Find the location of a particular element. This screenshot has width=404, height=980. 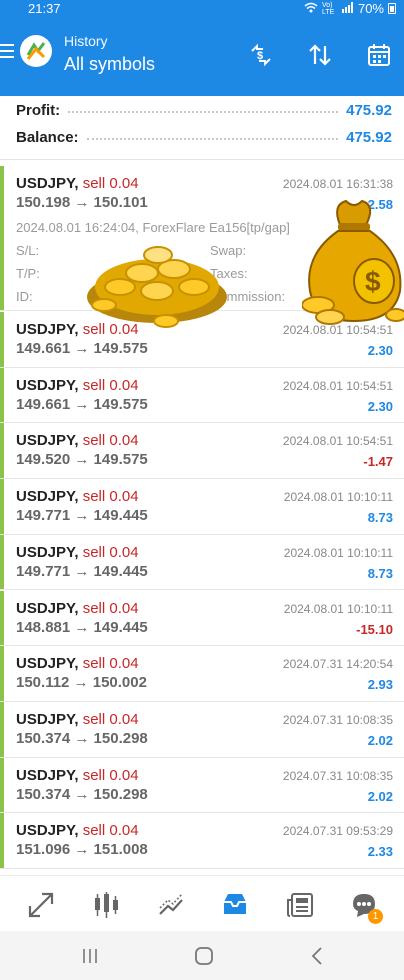

deal-prices: 150.198 → 150.101 is located at coordinates (82, 202).